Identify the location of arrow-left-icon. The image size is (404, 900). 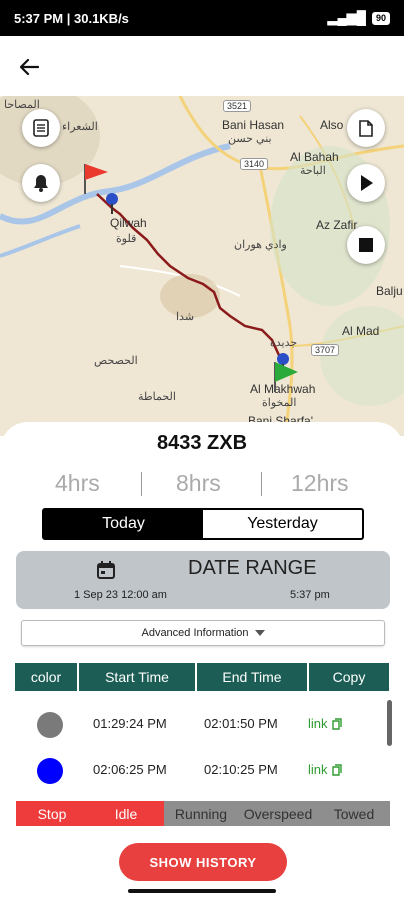
(29, 67).